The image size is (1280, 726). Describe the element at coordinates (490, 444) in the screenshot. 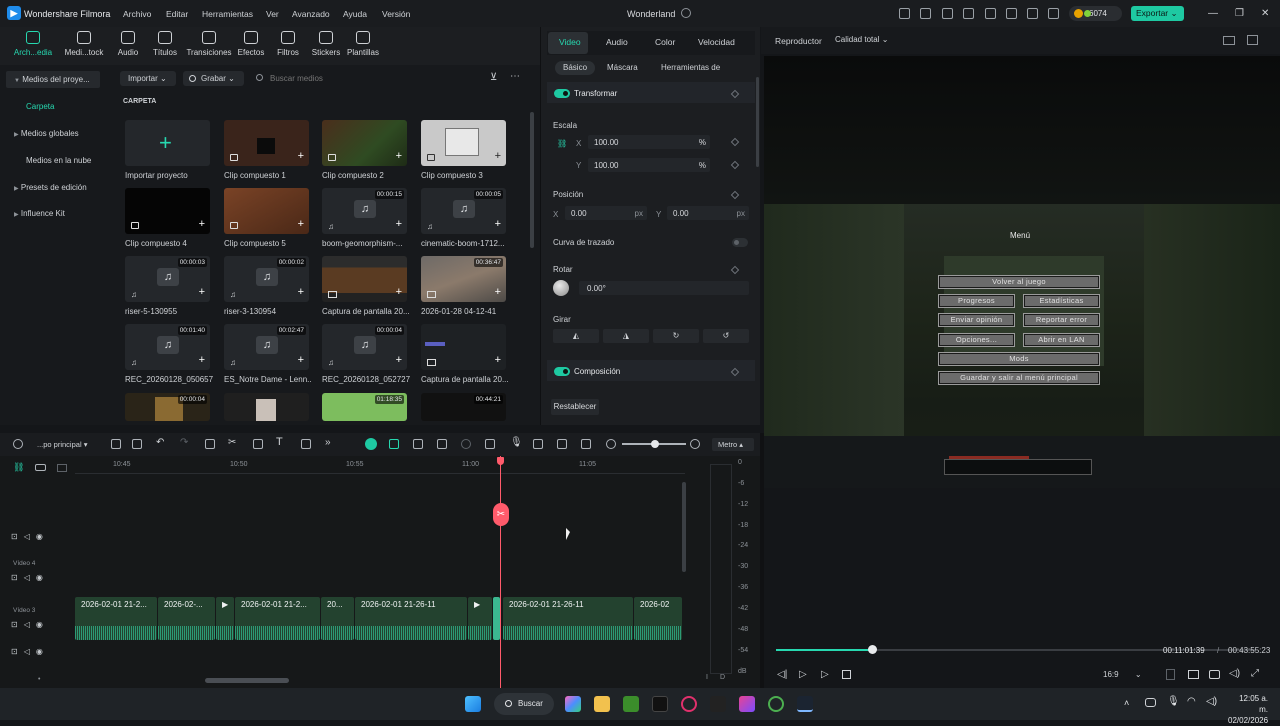

I see `shield-icon` at that location.